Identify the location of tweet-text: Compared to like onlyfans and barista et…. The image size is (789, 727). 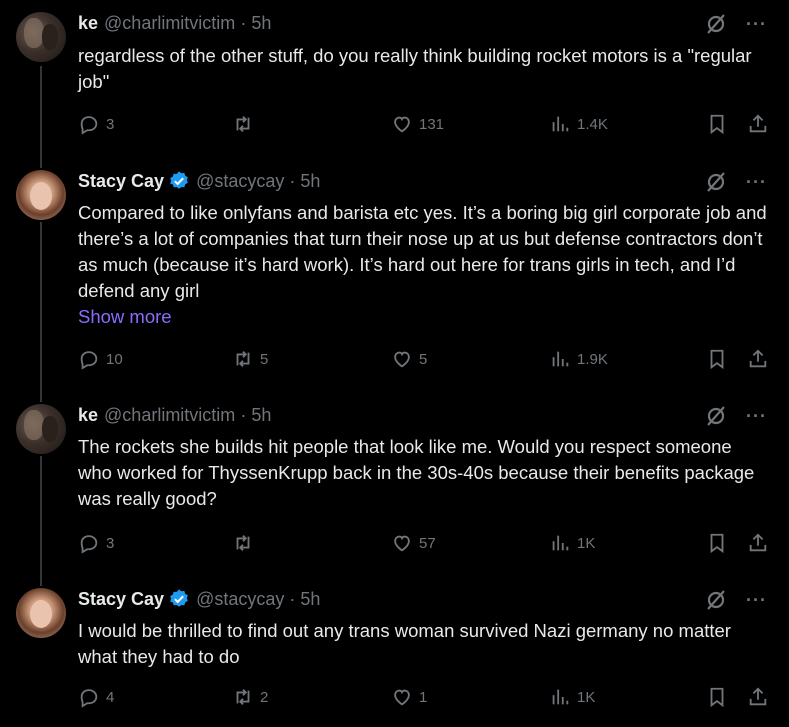
(422, 251).